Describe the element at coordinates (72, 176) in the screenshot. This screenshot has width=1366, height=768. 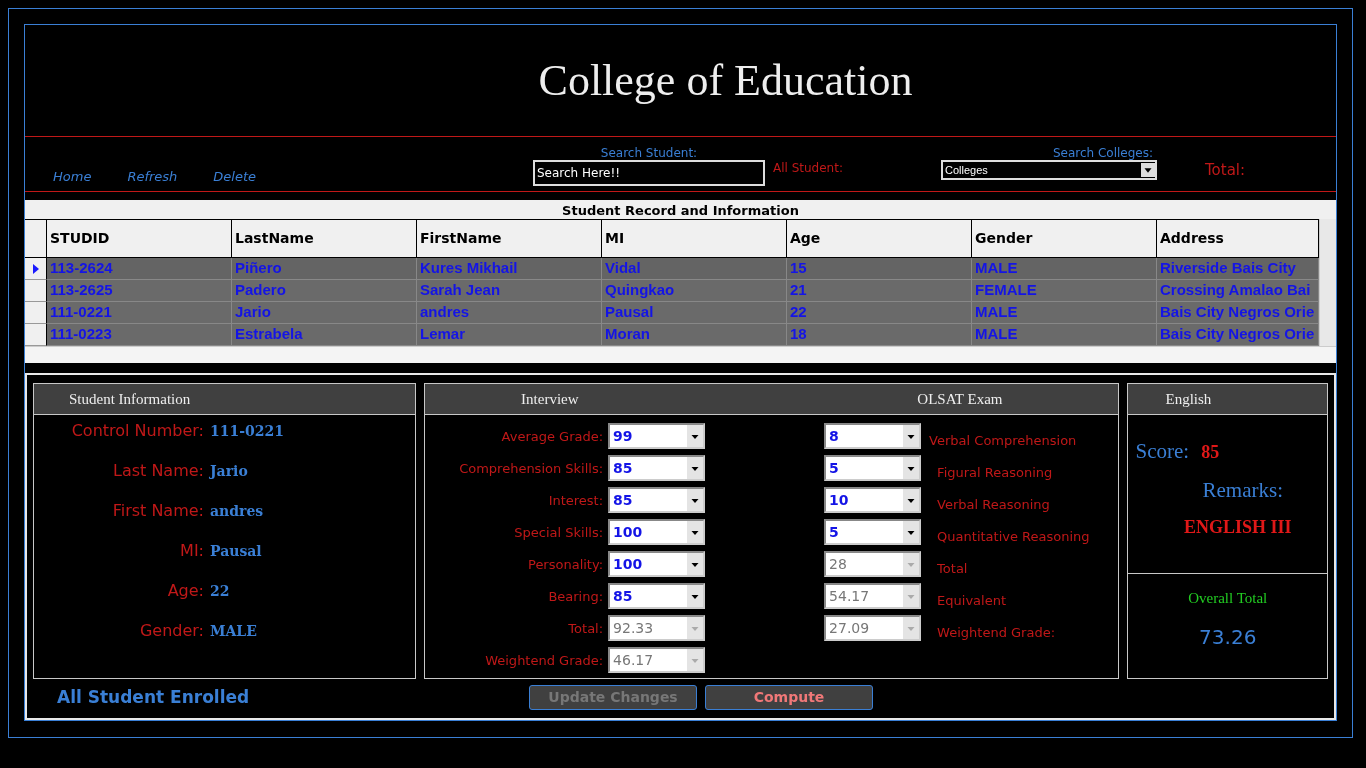
I see `nav-link: Home` at that location.